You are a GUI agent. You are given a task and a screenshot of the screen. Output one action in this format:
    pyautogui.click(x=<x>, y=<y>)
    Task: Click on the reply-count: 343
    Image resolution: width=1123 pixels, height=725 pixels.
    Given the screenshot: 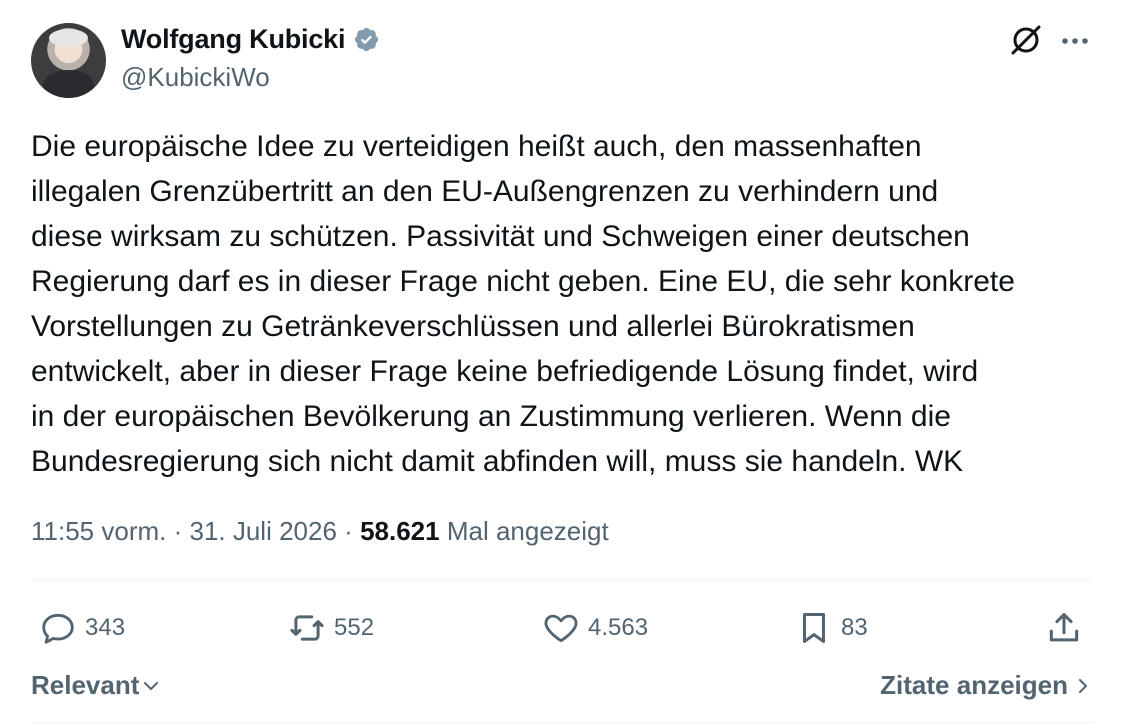 What is the action you would take?
    pyautogui.click(x=105, y=627)
    